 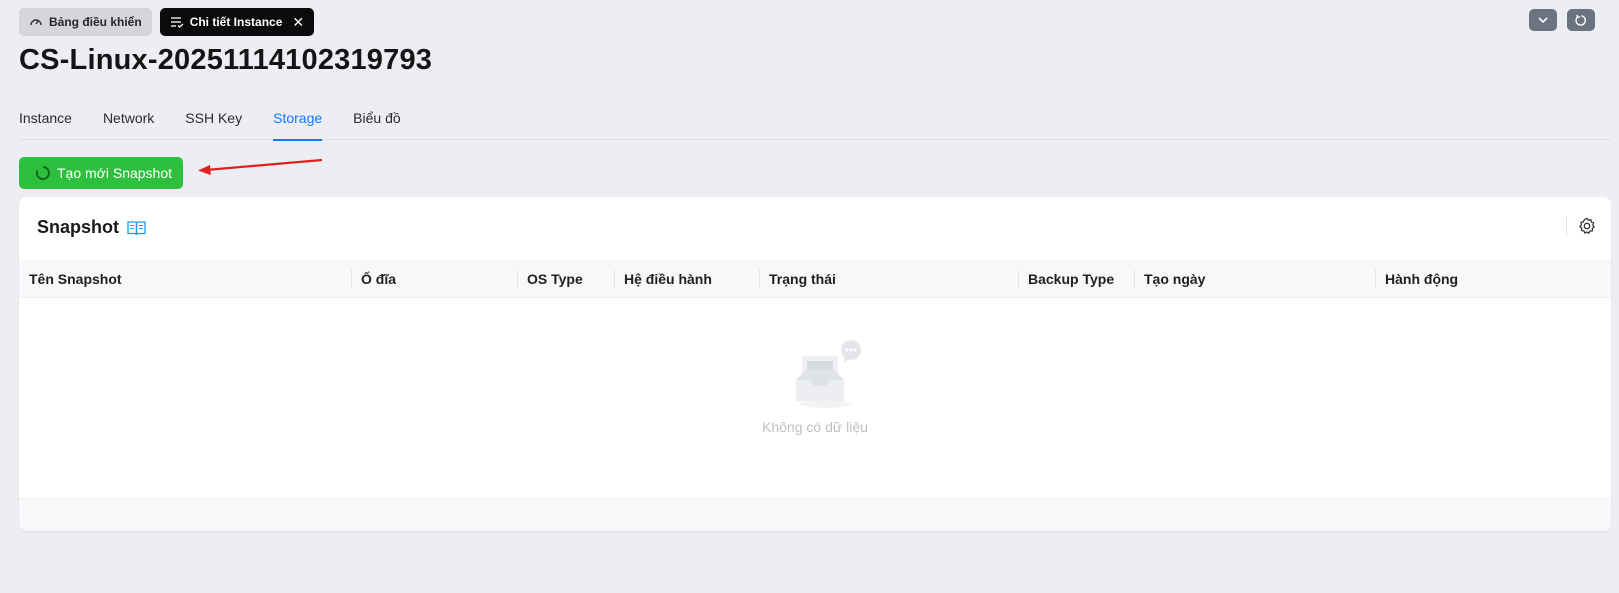 I want to click on chevron-down-icon, so click(x=1543, y=20).